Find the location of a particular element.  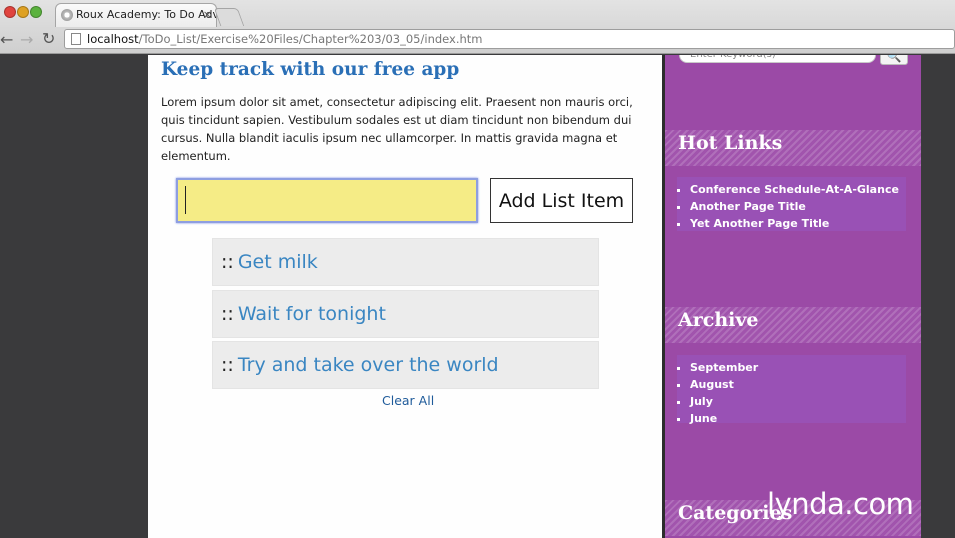

tab-close-icon: × is located at coordinates (207, 15).